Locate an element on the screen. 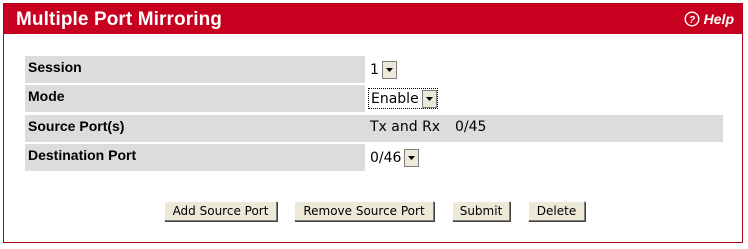 This screenshot has height=249, width=748. source-ports-direction: Tx and Rx is located at coordinates (405, 127).